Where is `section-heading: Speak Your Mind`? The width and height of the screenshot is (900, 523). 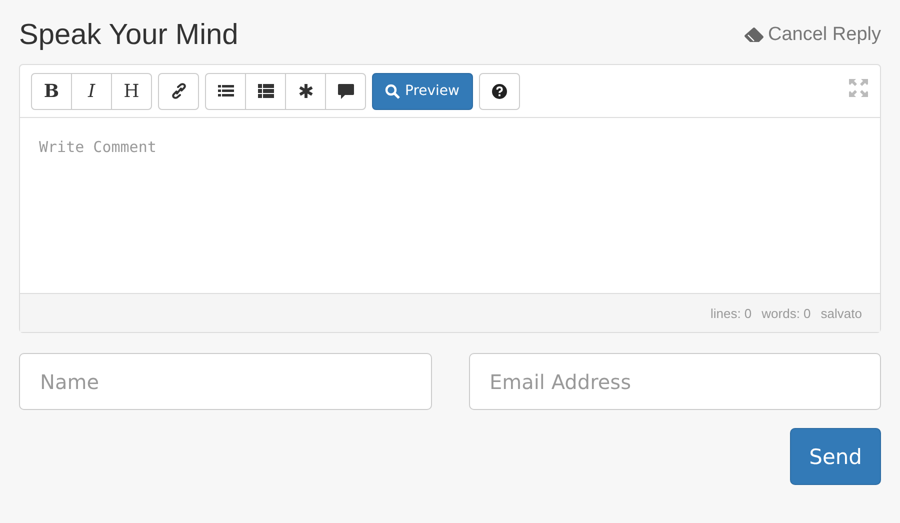
section-heading: Speak Your Mind is located at coordinates (128, 35).